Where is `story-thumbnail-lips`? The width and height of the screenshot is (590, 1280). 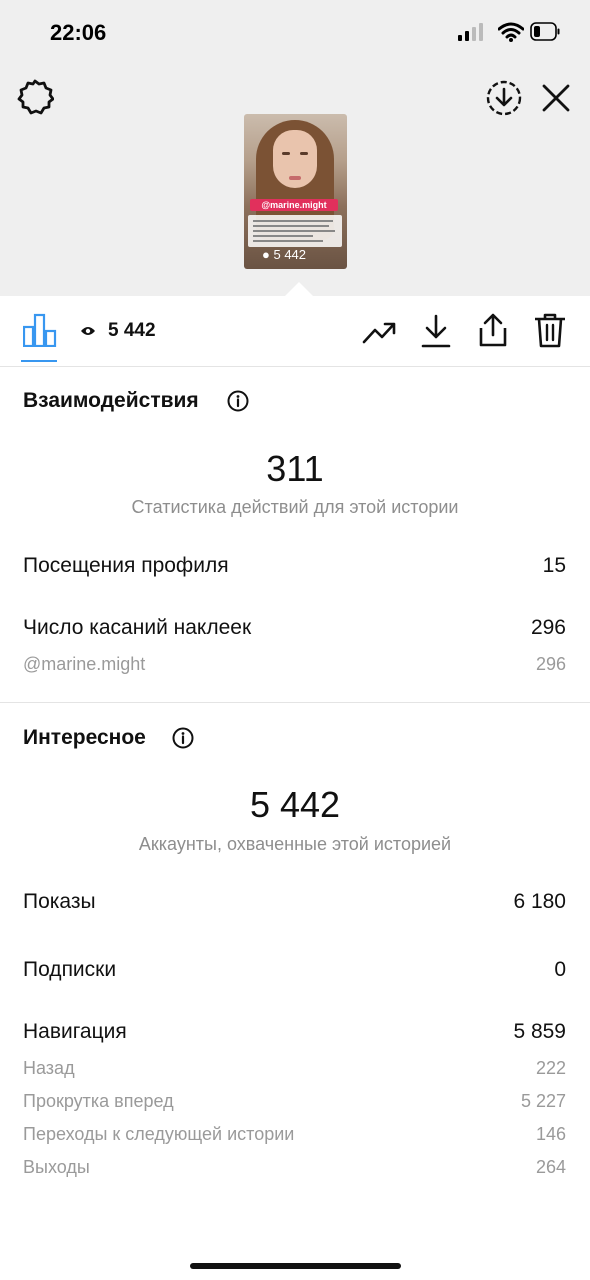 story-thumbnail-lips is located at coordinates (295, 178).